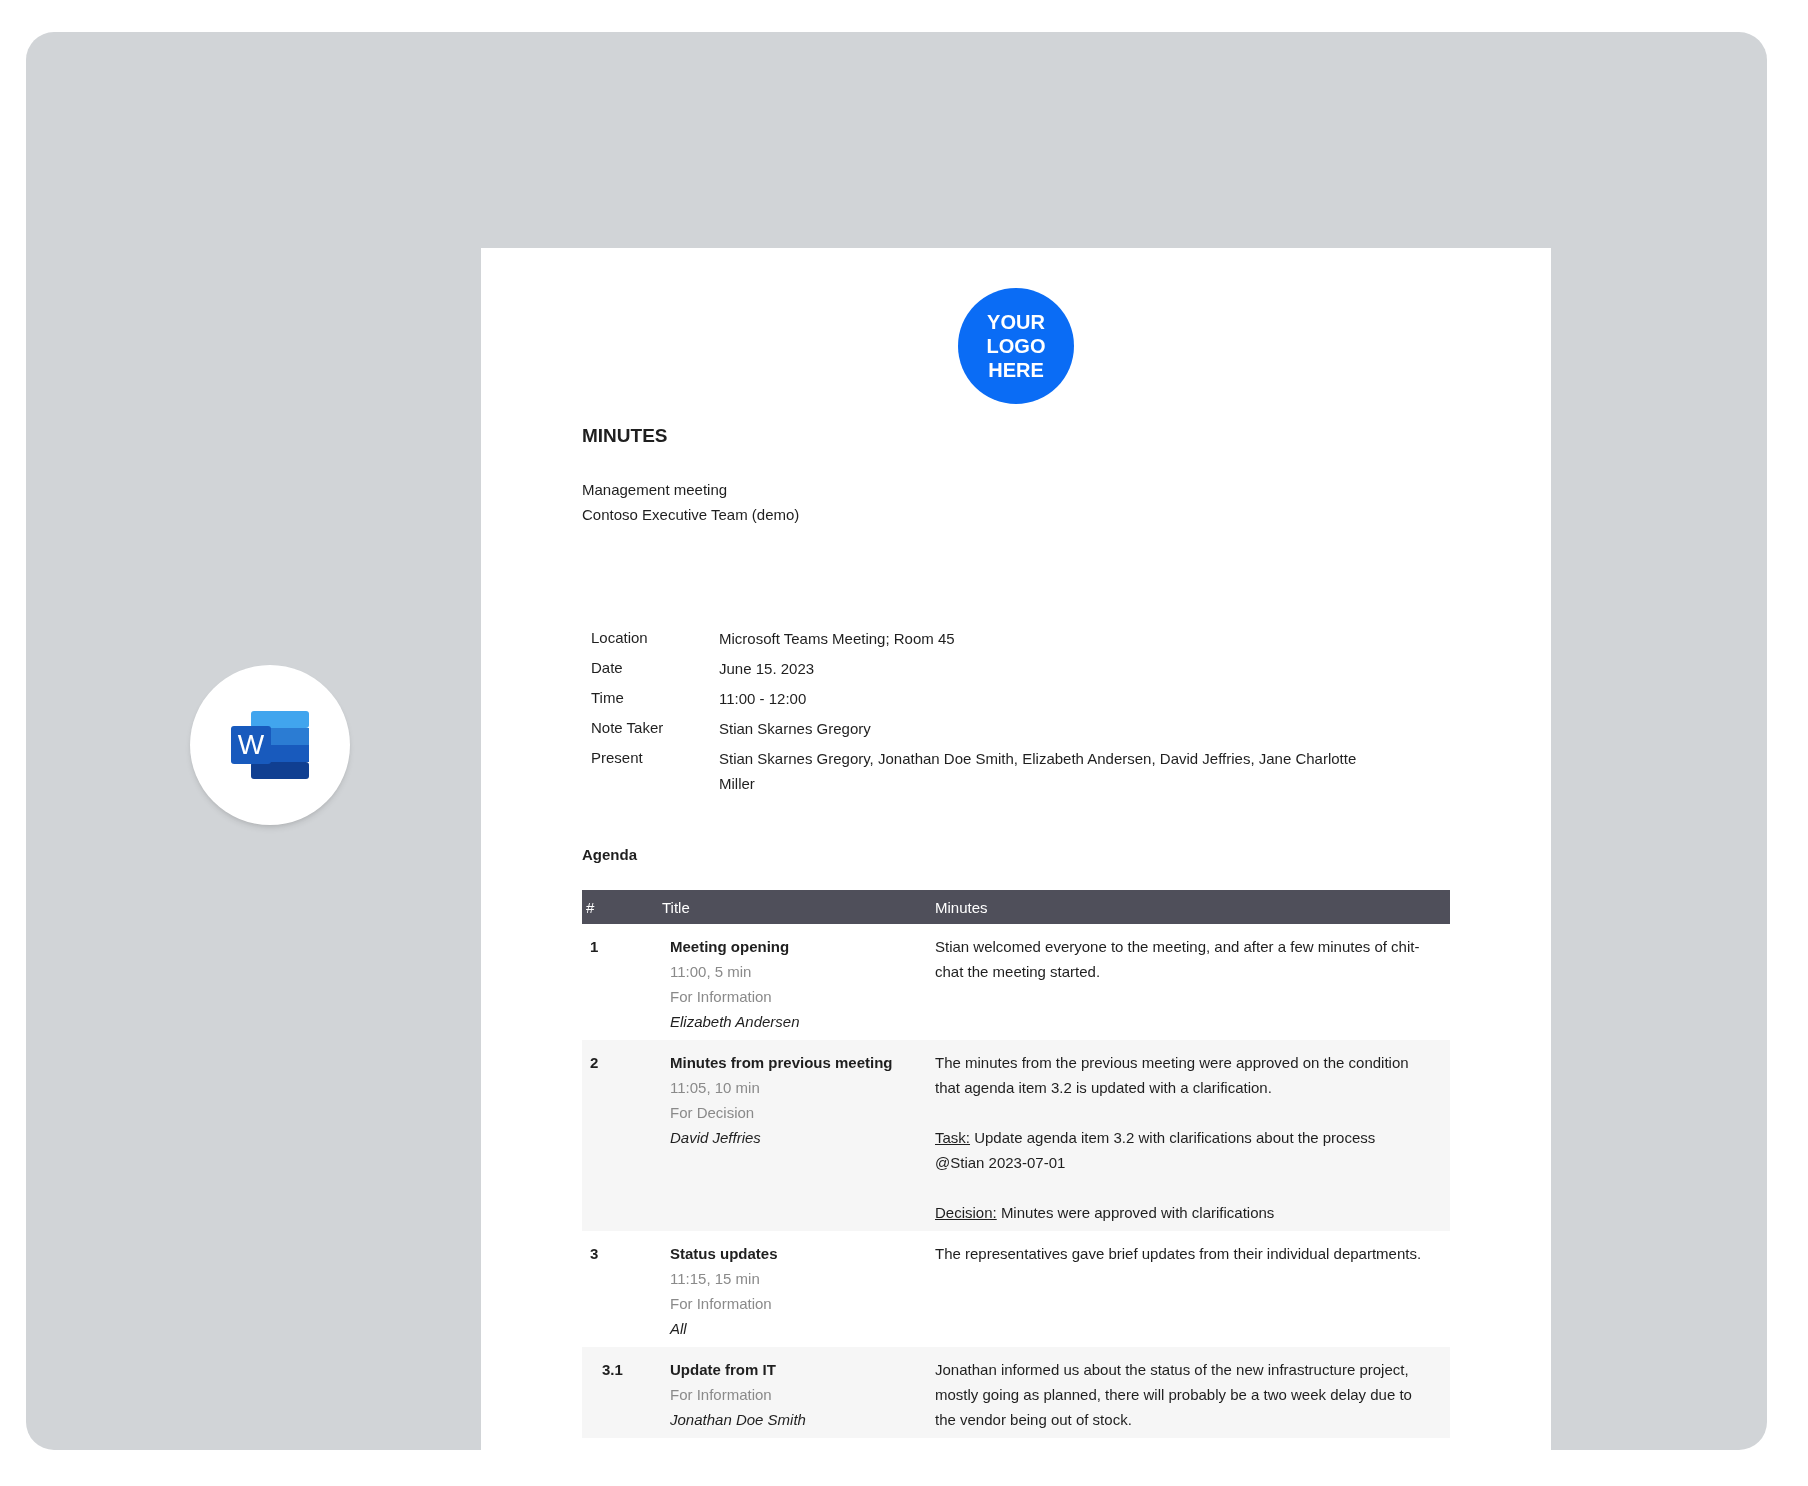  I want to click on item-number: 1, so click(594, 946).